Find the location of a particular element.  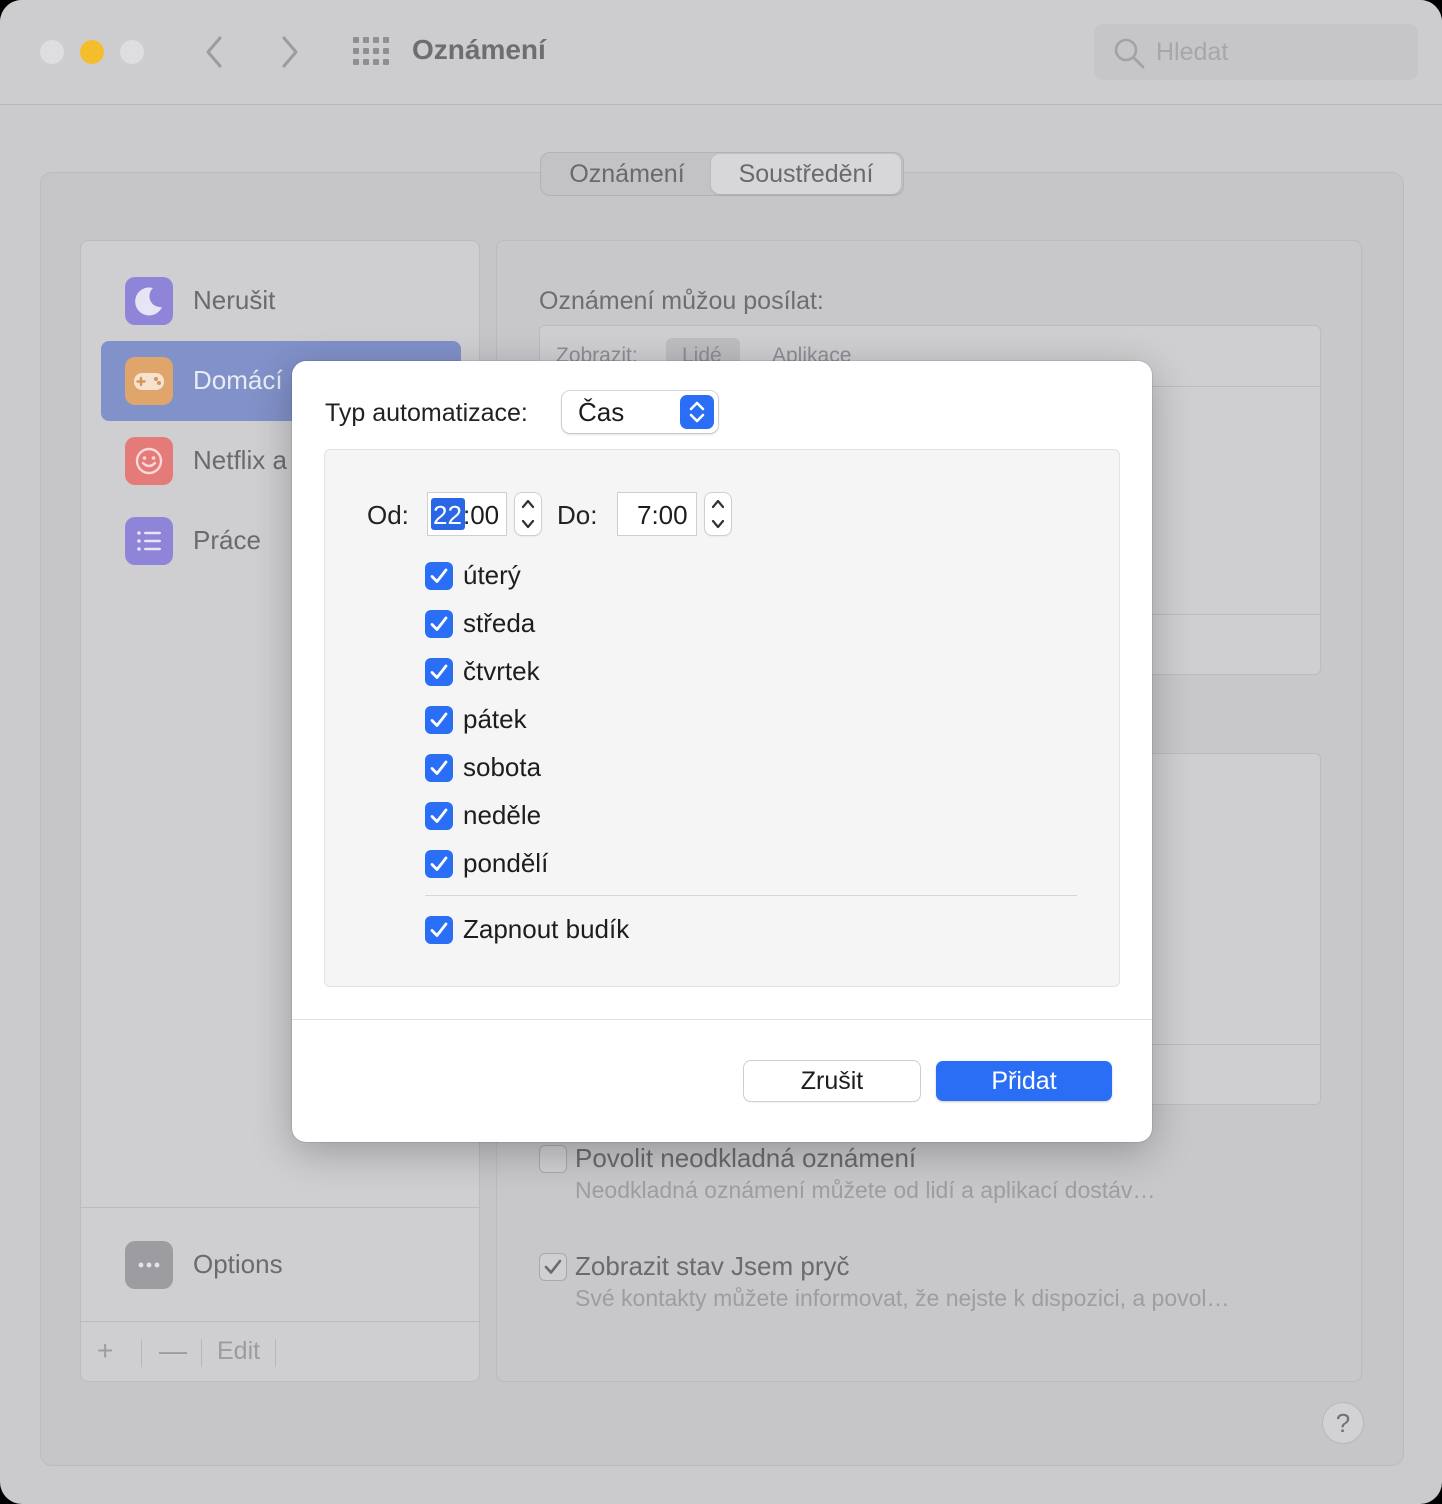

from-minutes: :00 is located at coordinates (481, 515).